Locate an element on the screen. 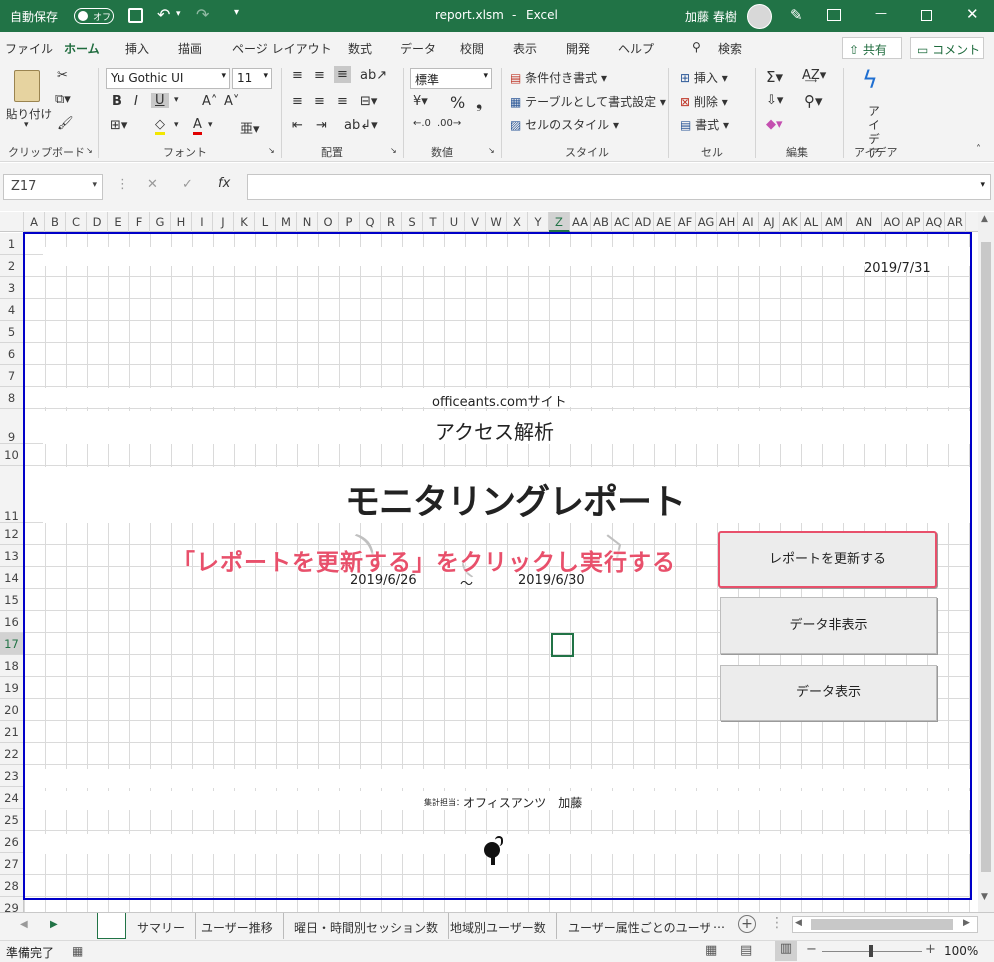 This screenshot has width=994, height=962. row-header-1: 1 is located at coordinates (12, 244).